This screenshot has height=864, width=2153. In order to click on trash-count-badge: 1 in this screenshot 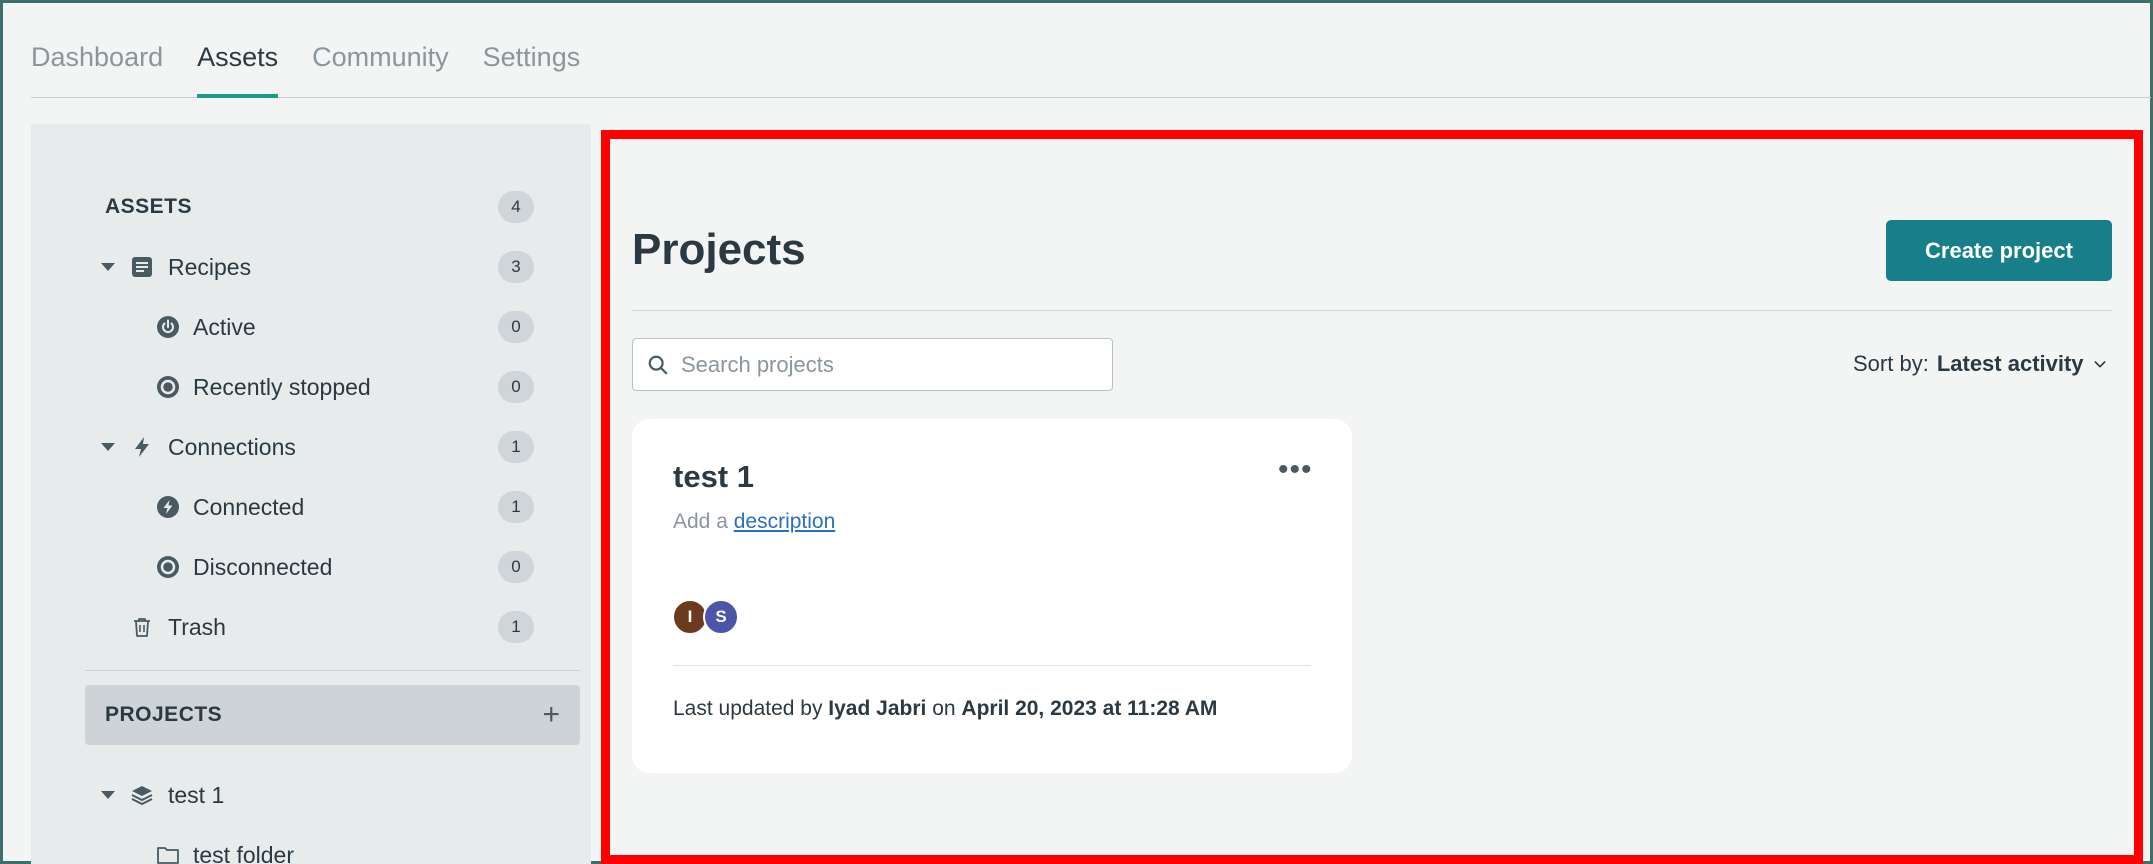, I will do `click(516, 627)`.